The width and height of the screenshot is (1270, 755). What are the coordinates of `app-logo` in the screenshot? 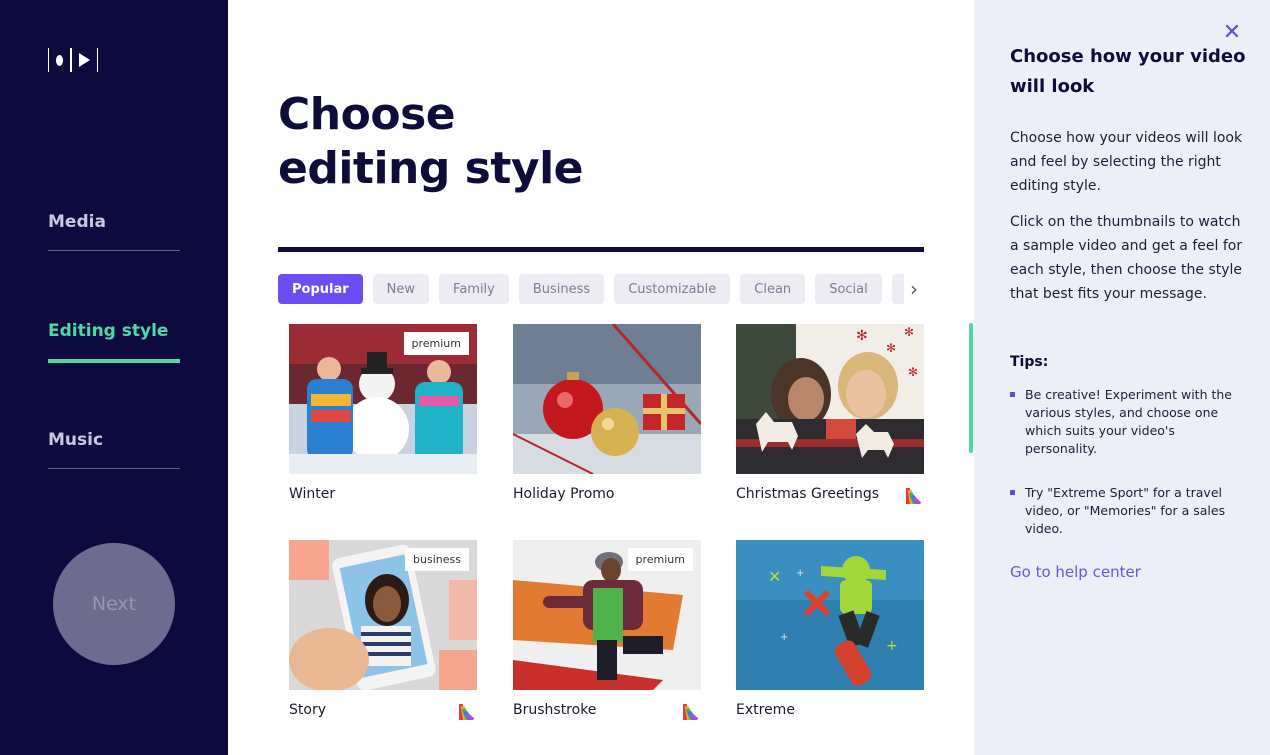 It's located at (73, 60).